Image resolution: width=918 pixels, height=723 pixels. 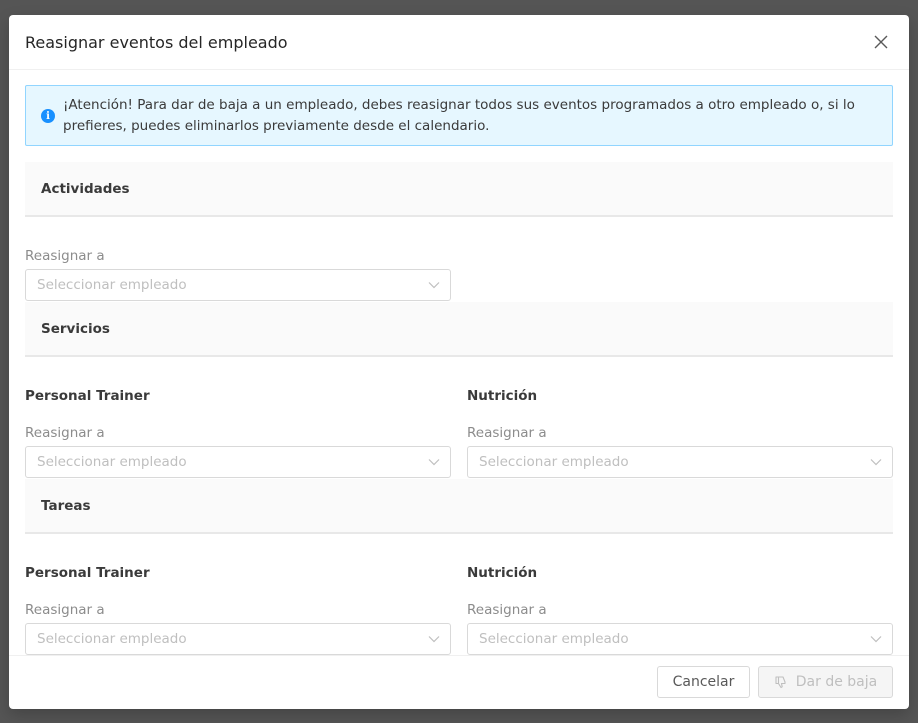 I want to click on services-right-reassign-label: Reasignar a, so click(x=507, y=433).